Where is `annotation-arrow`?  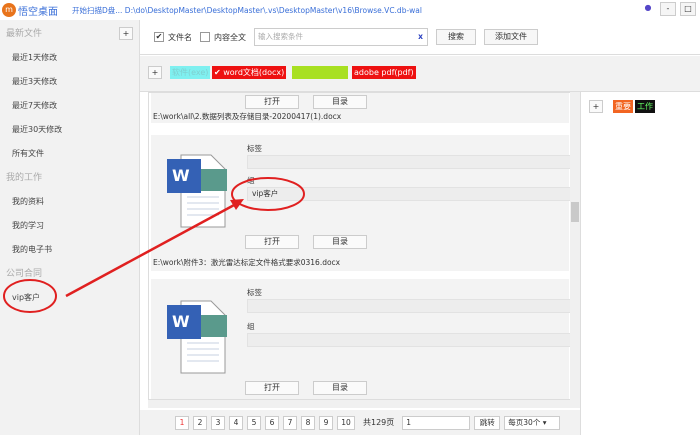 annotation-arrow is located at coordinates (151, 250).